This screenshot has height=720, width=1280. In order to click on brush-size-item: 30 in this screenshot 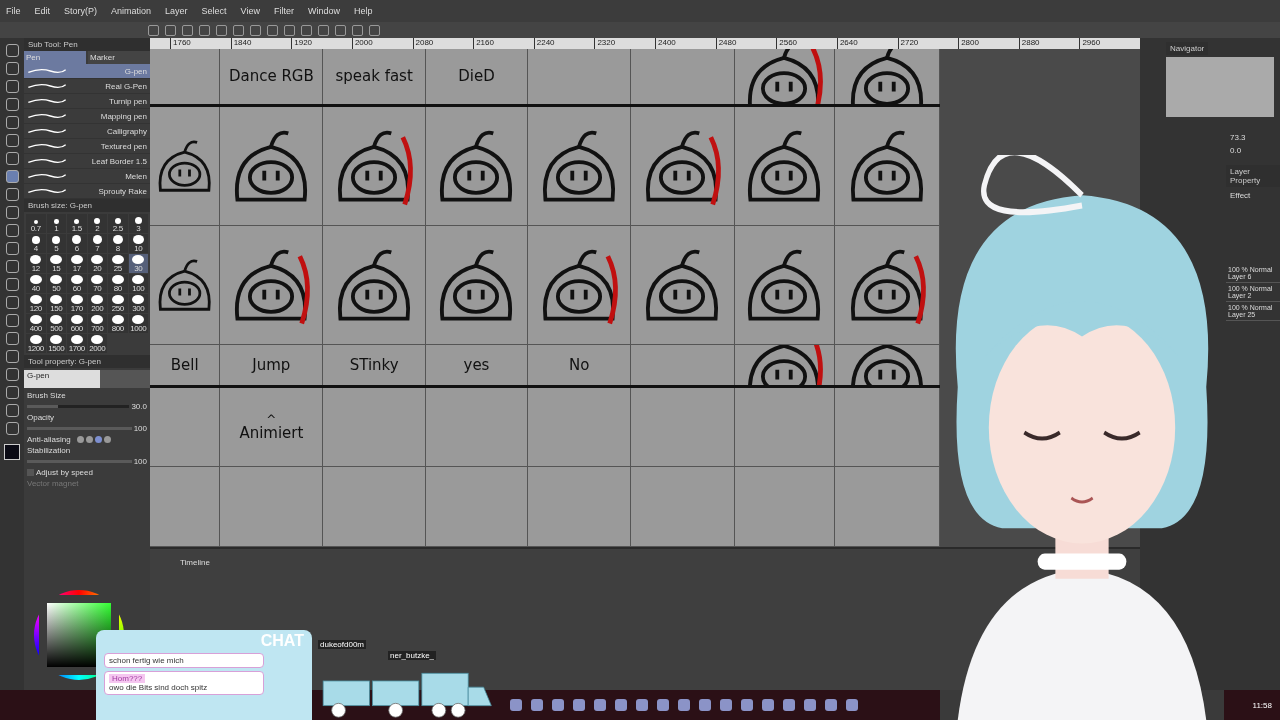, I will do `click(138, 263)`.